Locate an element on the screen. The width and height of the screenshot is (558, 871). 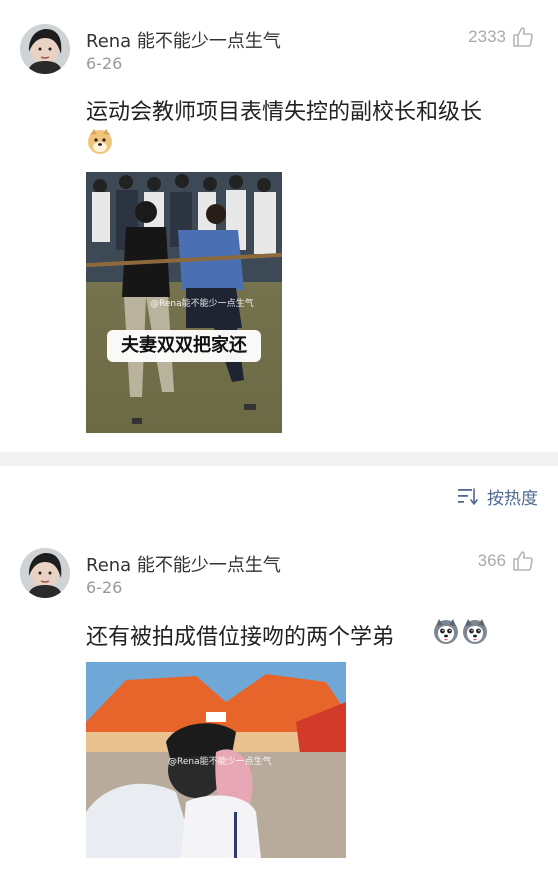
video-caption: 夫妻双双把家还 is located at coordinates (184, 346).